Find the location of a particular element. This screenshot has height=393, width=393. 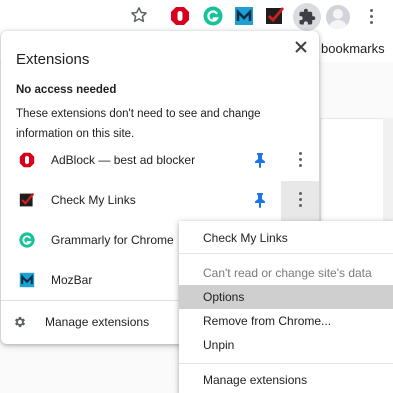

context-menu-site-access: Can't read or change site's data is located at coordinates (286, 273).